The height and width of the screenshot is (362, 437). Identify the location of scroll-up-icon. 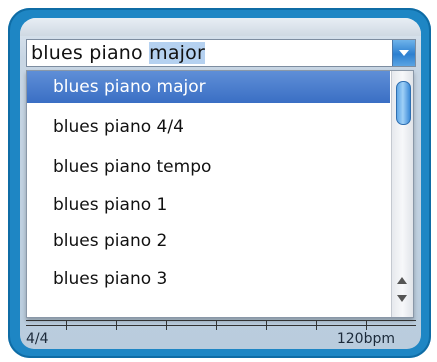
(402, 280).